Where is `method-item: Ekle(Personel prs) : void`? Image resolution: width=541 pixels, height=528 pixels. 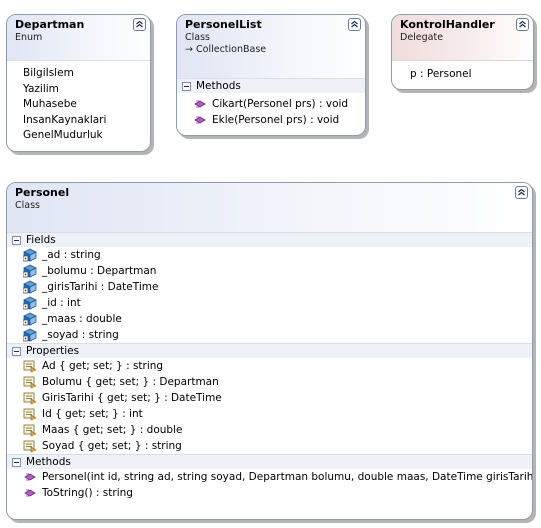 method-item: Ekle(Personel prs) : void is located at coordinates (271, 120).